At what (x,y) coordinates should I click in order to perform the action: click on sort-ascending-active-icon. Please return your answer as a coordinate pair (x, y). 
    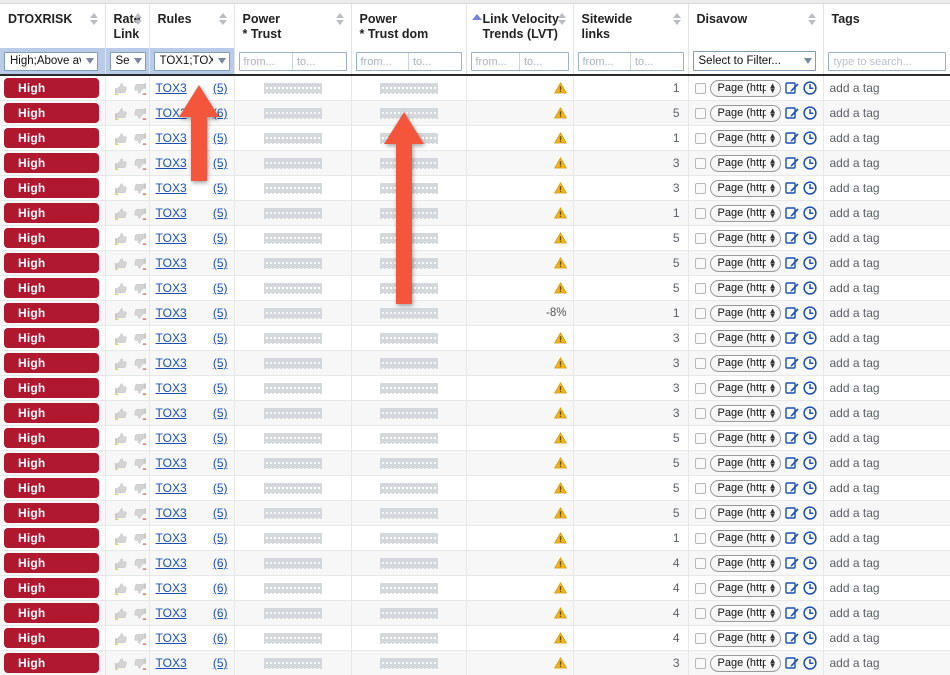
    Looking at the image, I should click on (476, 17).